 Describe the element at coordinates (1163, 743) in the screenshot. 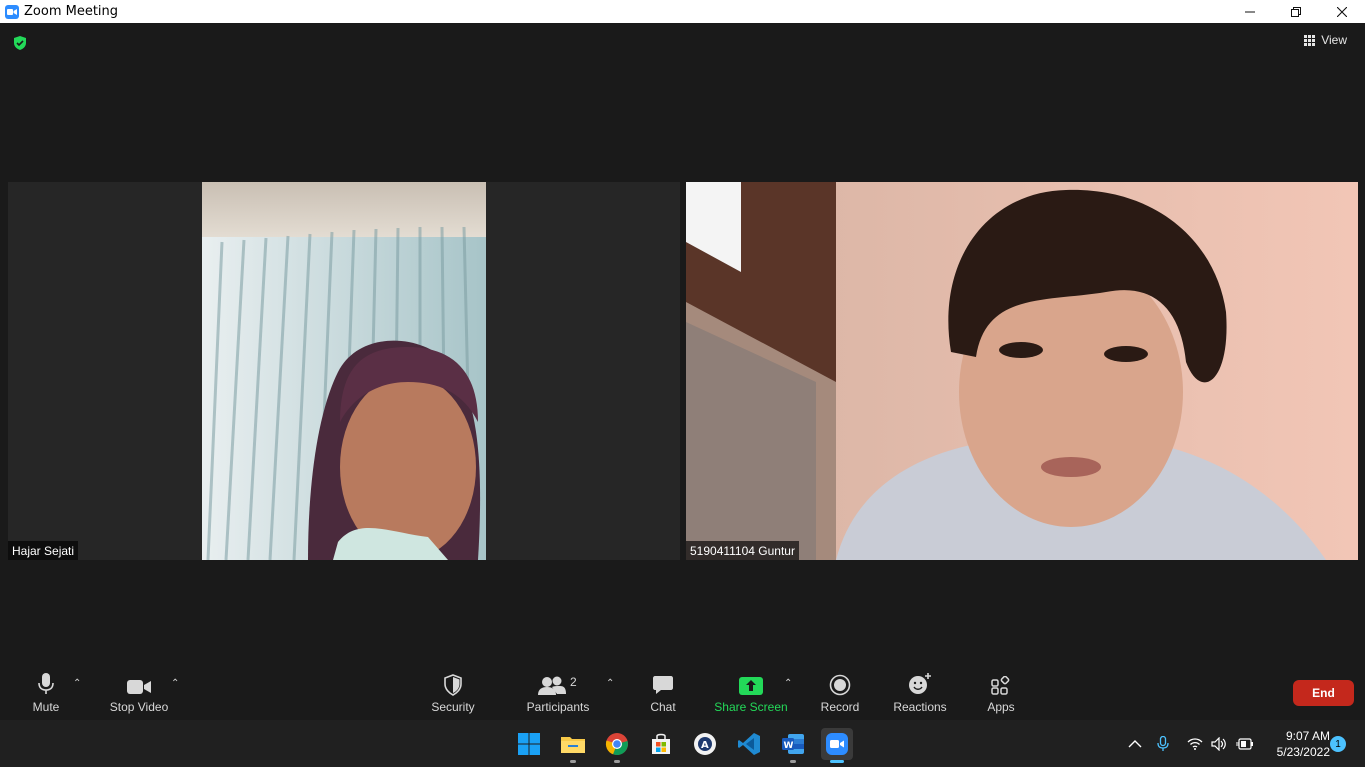

I see `microphone-in-use-icon` at that location.